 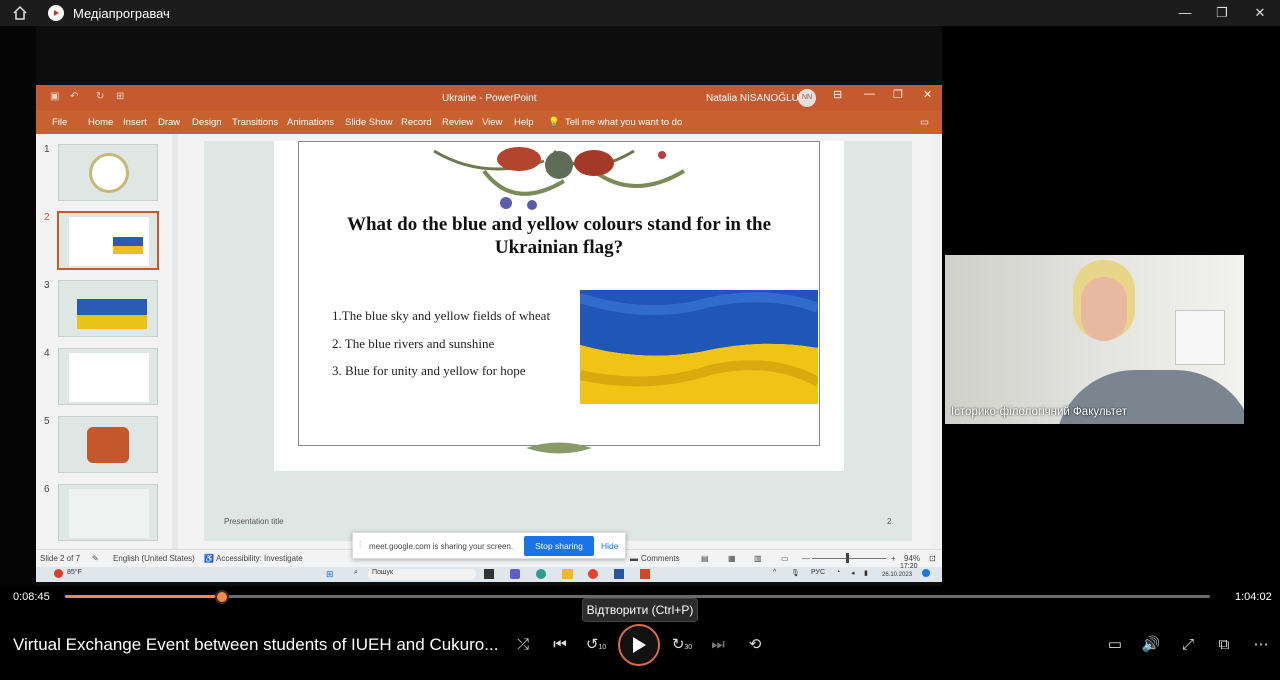 I want to click on thumb-wreath, so click(x=109, y=173).